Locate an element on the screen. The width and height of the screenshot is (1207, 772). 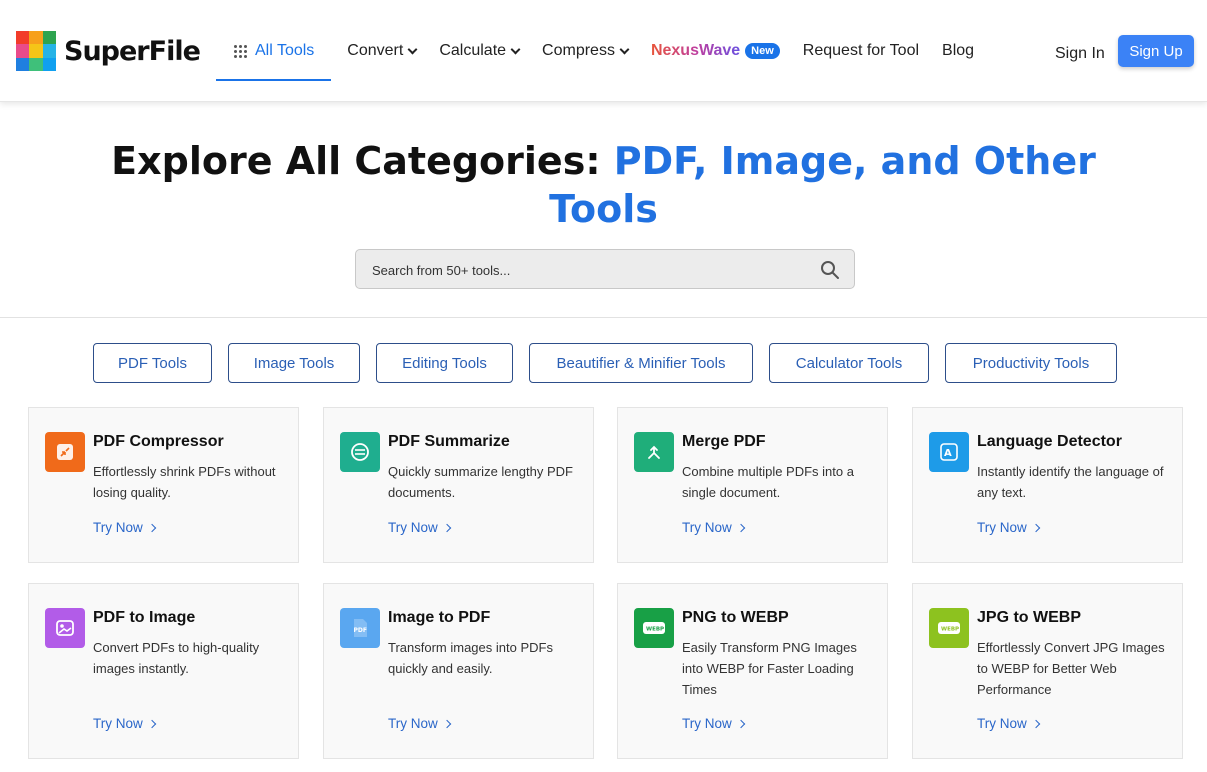
image-icon is located at coordinates (65, 628).